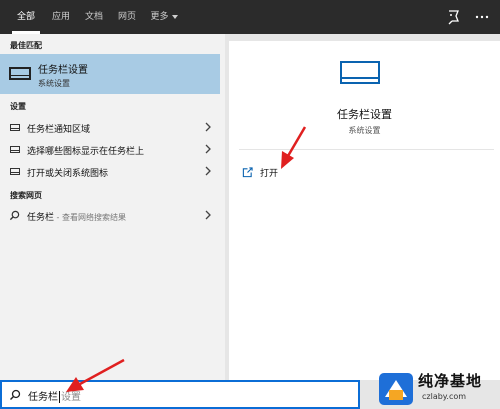 The width and height of the screenshot is (500, 409). Describe the element at coordinates (287, 160) in the screenshot. I see `arrow-head-icon` at that location.